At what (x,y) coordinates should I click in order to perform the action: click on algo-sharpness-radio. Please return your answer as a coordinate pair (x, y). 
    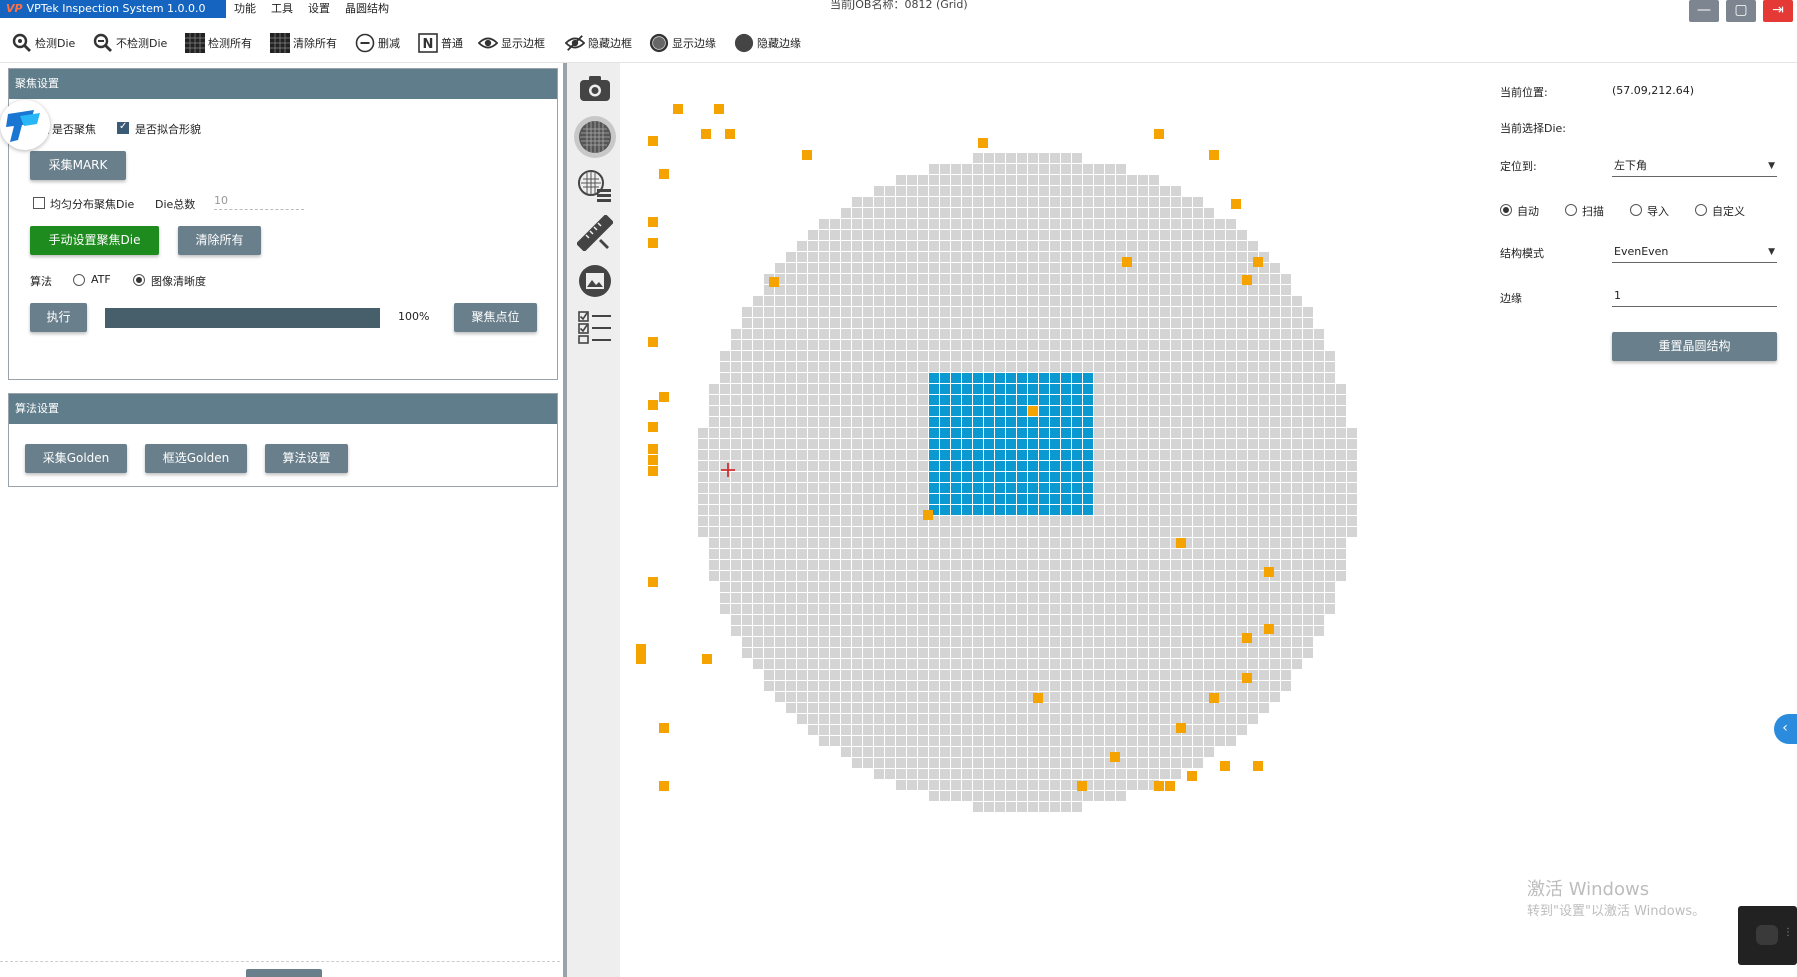
    Looking at the image, I should click on (139, 280).